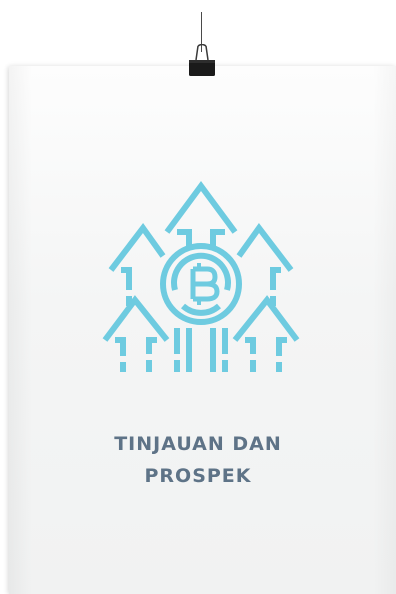 The image size is (396, 594). What do you see at coordinates (202, 60) in the screenshot?
I see `binder-clip-icon` at bounding box center [202, 60].